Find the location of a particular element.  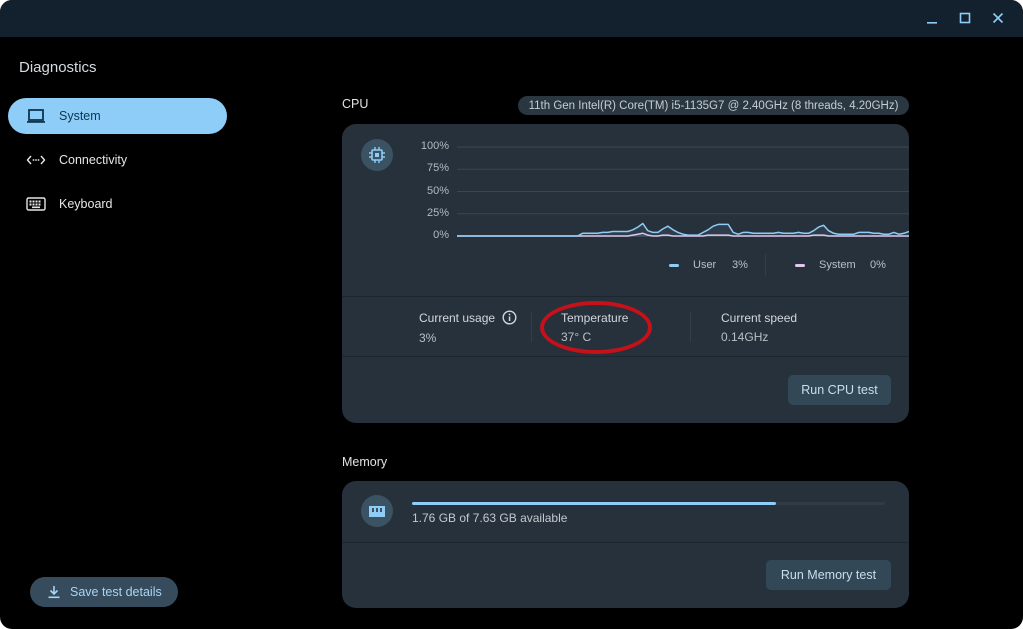

legend-system-value: 0% is located at coordinates (878, 265).